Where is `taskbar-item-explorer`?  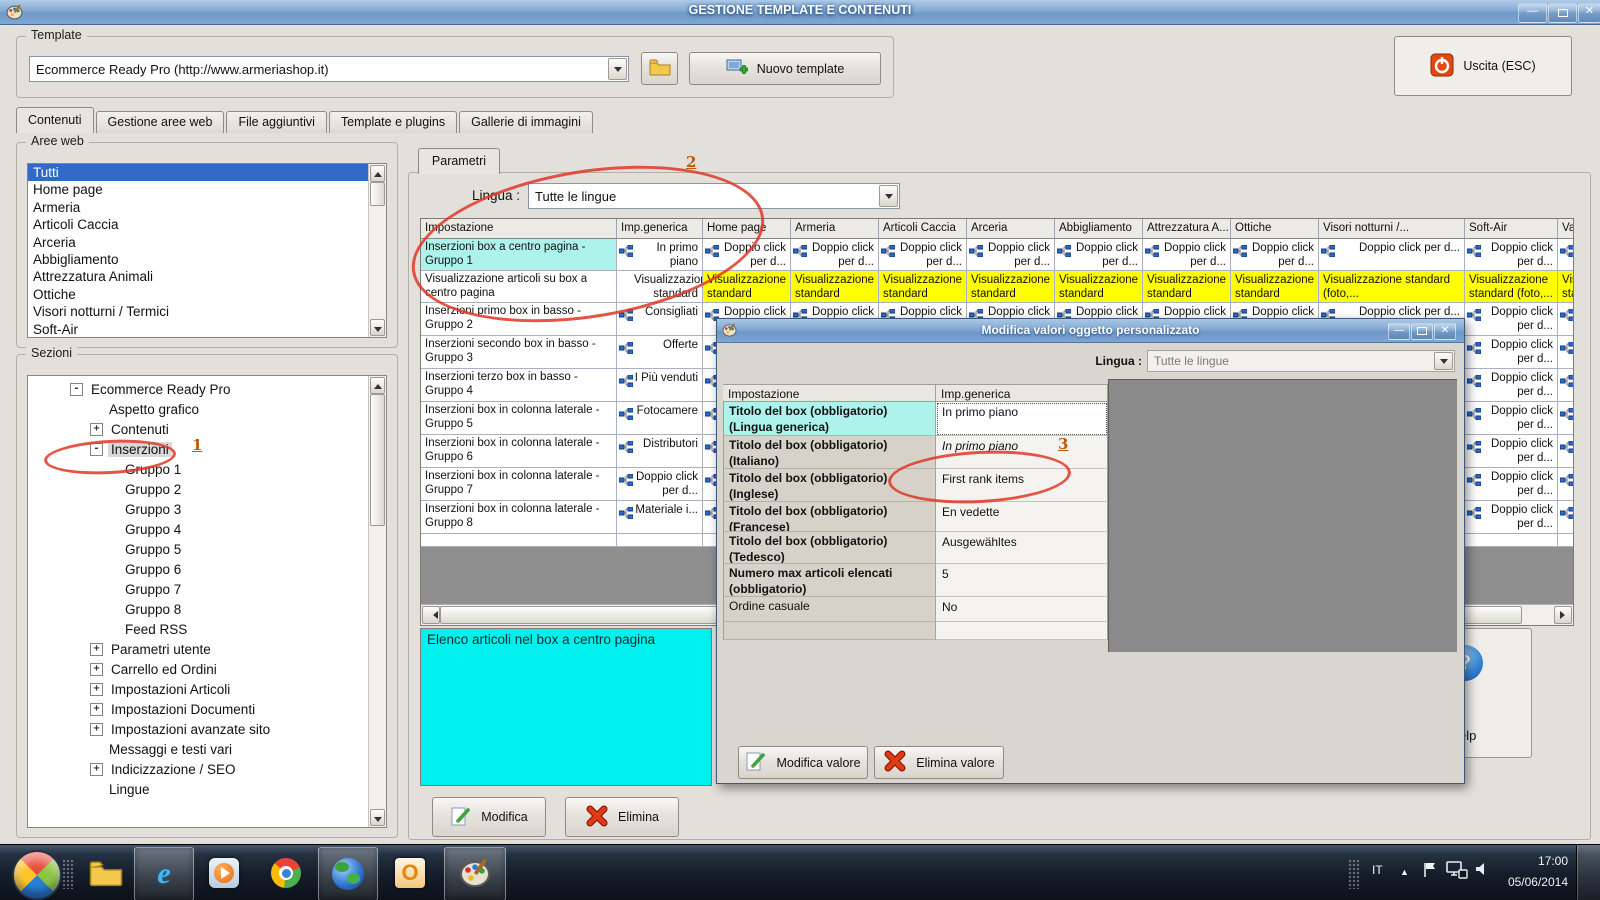 taskbar-item-explorer is located at coordinates (106, 873).